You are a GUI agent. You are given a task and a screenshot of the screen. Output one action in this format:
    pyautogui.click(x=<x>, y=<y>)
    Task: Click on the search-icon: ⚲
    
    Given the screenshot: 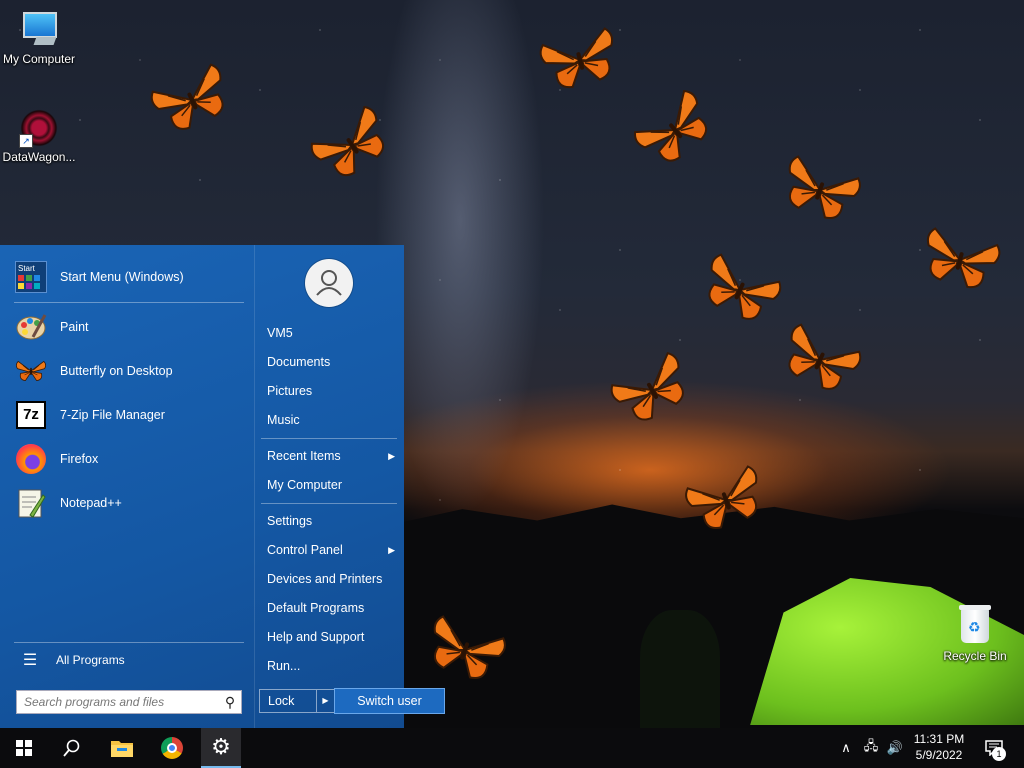 What is the action you would take?
    pyautogui.click(x=230, y=702)
    